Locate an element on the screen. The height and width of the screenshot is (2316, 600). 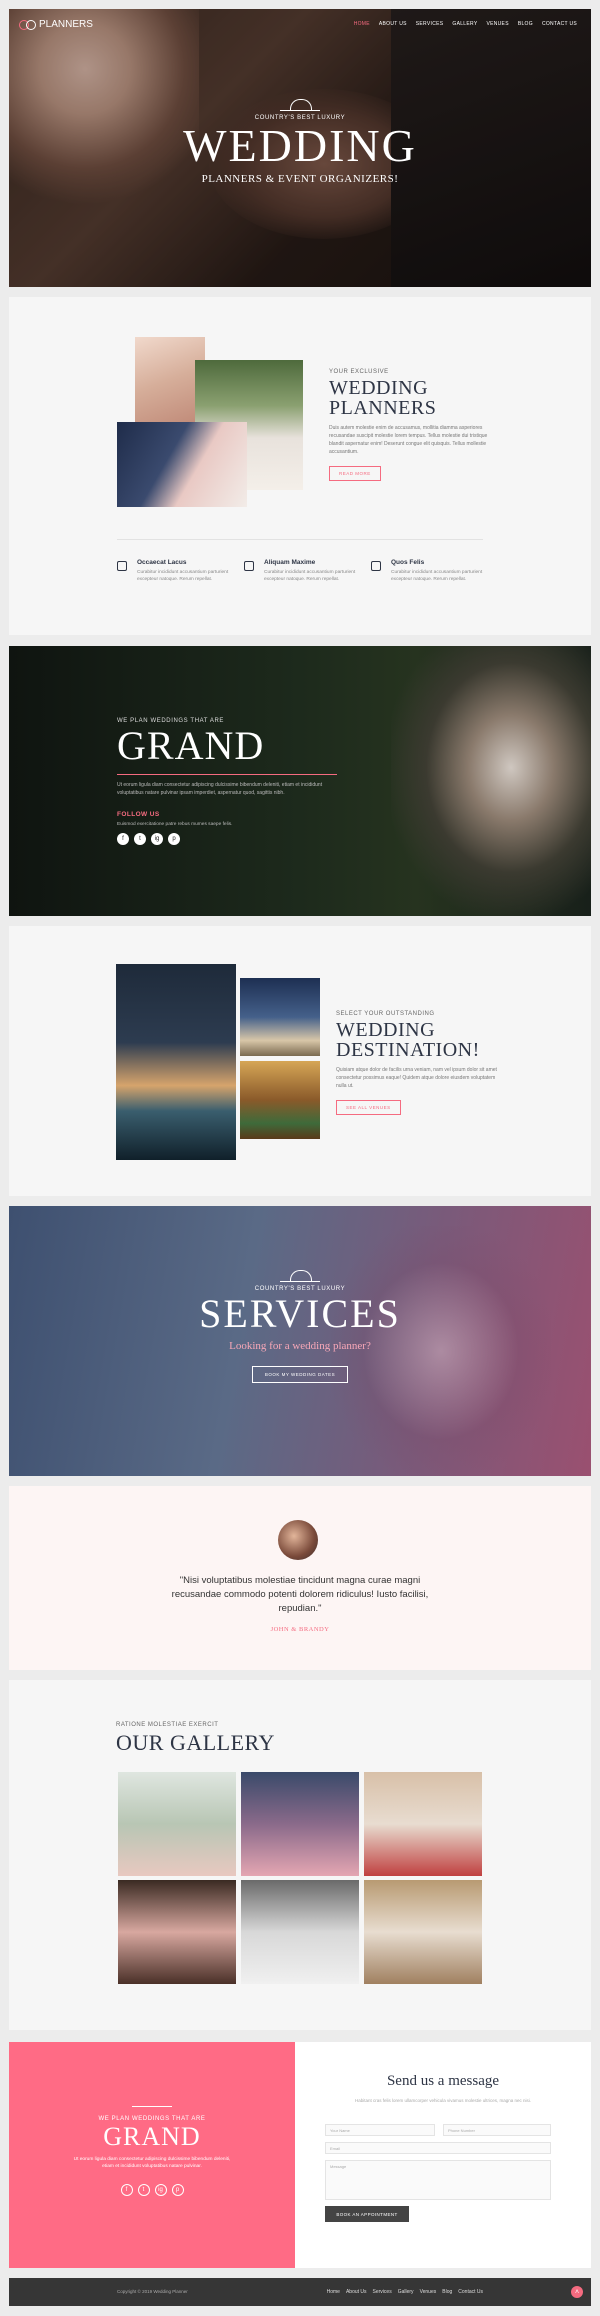
gallery-image-bride-dress is located at coordinates (300, 1824).